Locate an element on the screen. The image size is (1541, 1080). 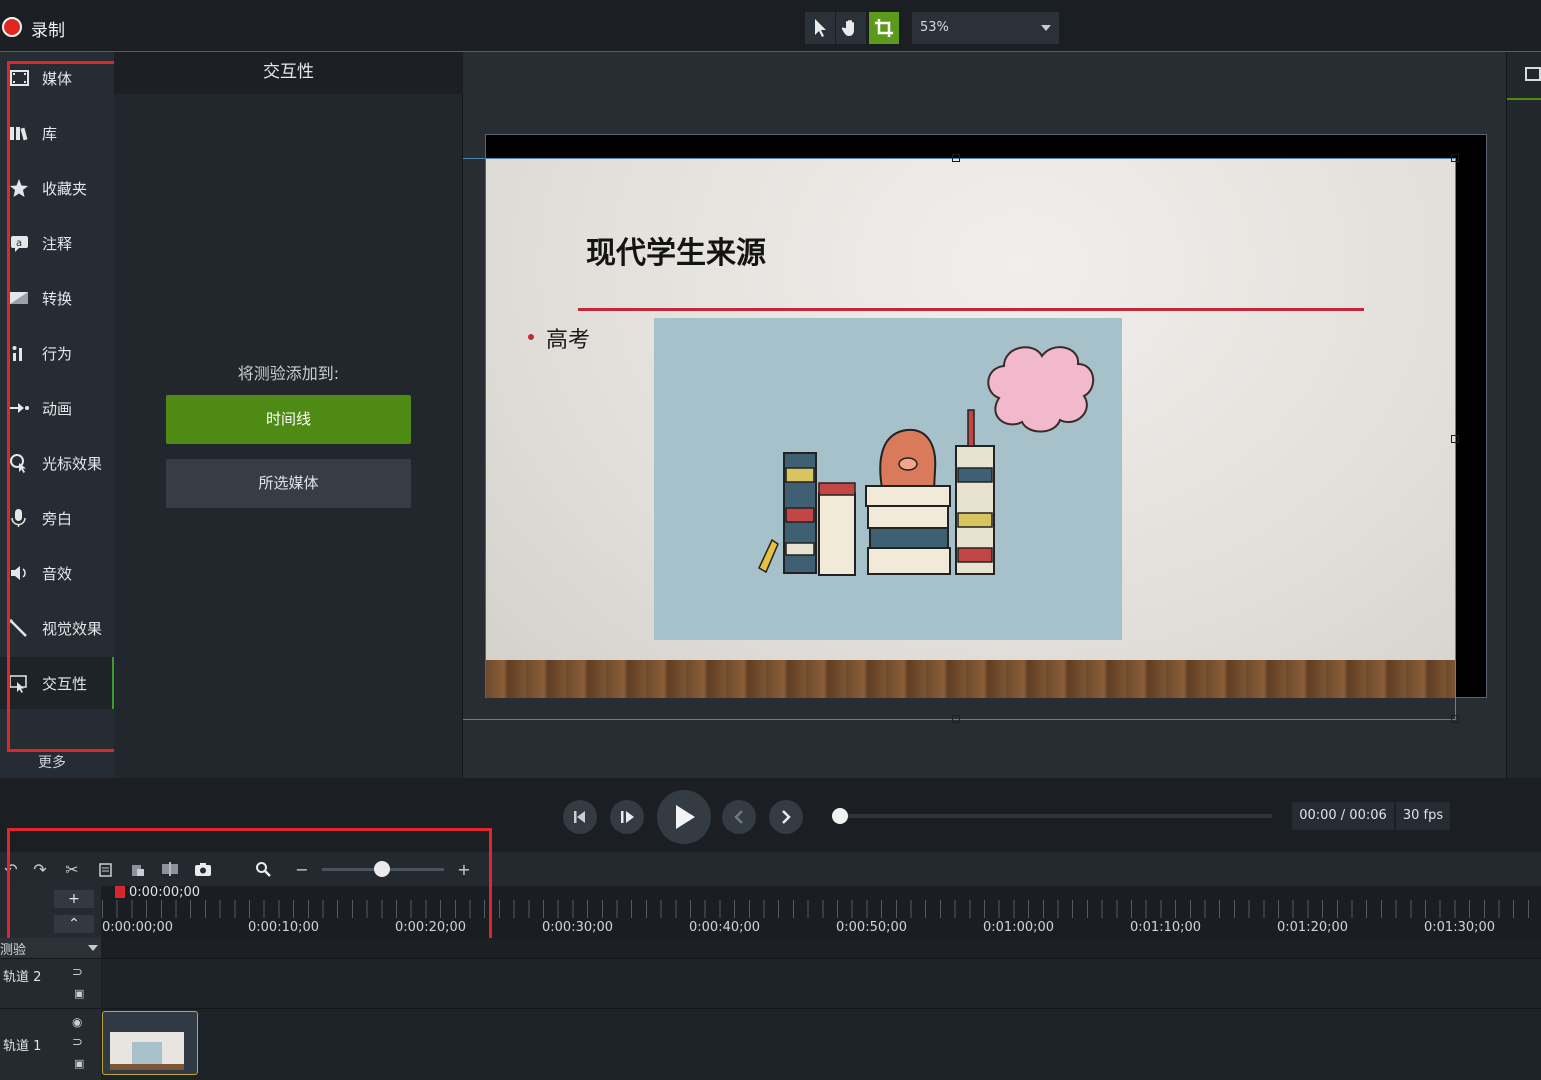
camera-icon is located at coordinates (203, 869).